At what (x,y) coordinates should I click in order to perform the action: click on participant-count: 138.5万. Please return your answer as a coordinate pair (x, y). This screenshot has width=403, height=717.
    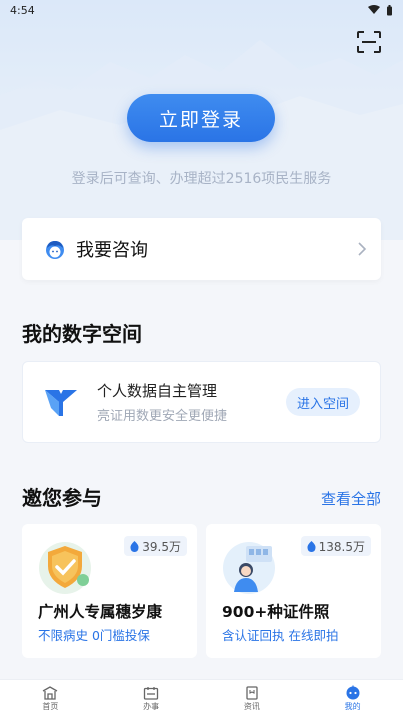
    Looking at the image, I should click on (341, 546).